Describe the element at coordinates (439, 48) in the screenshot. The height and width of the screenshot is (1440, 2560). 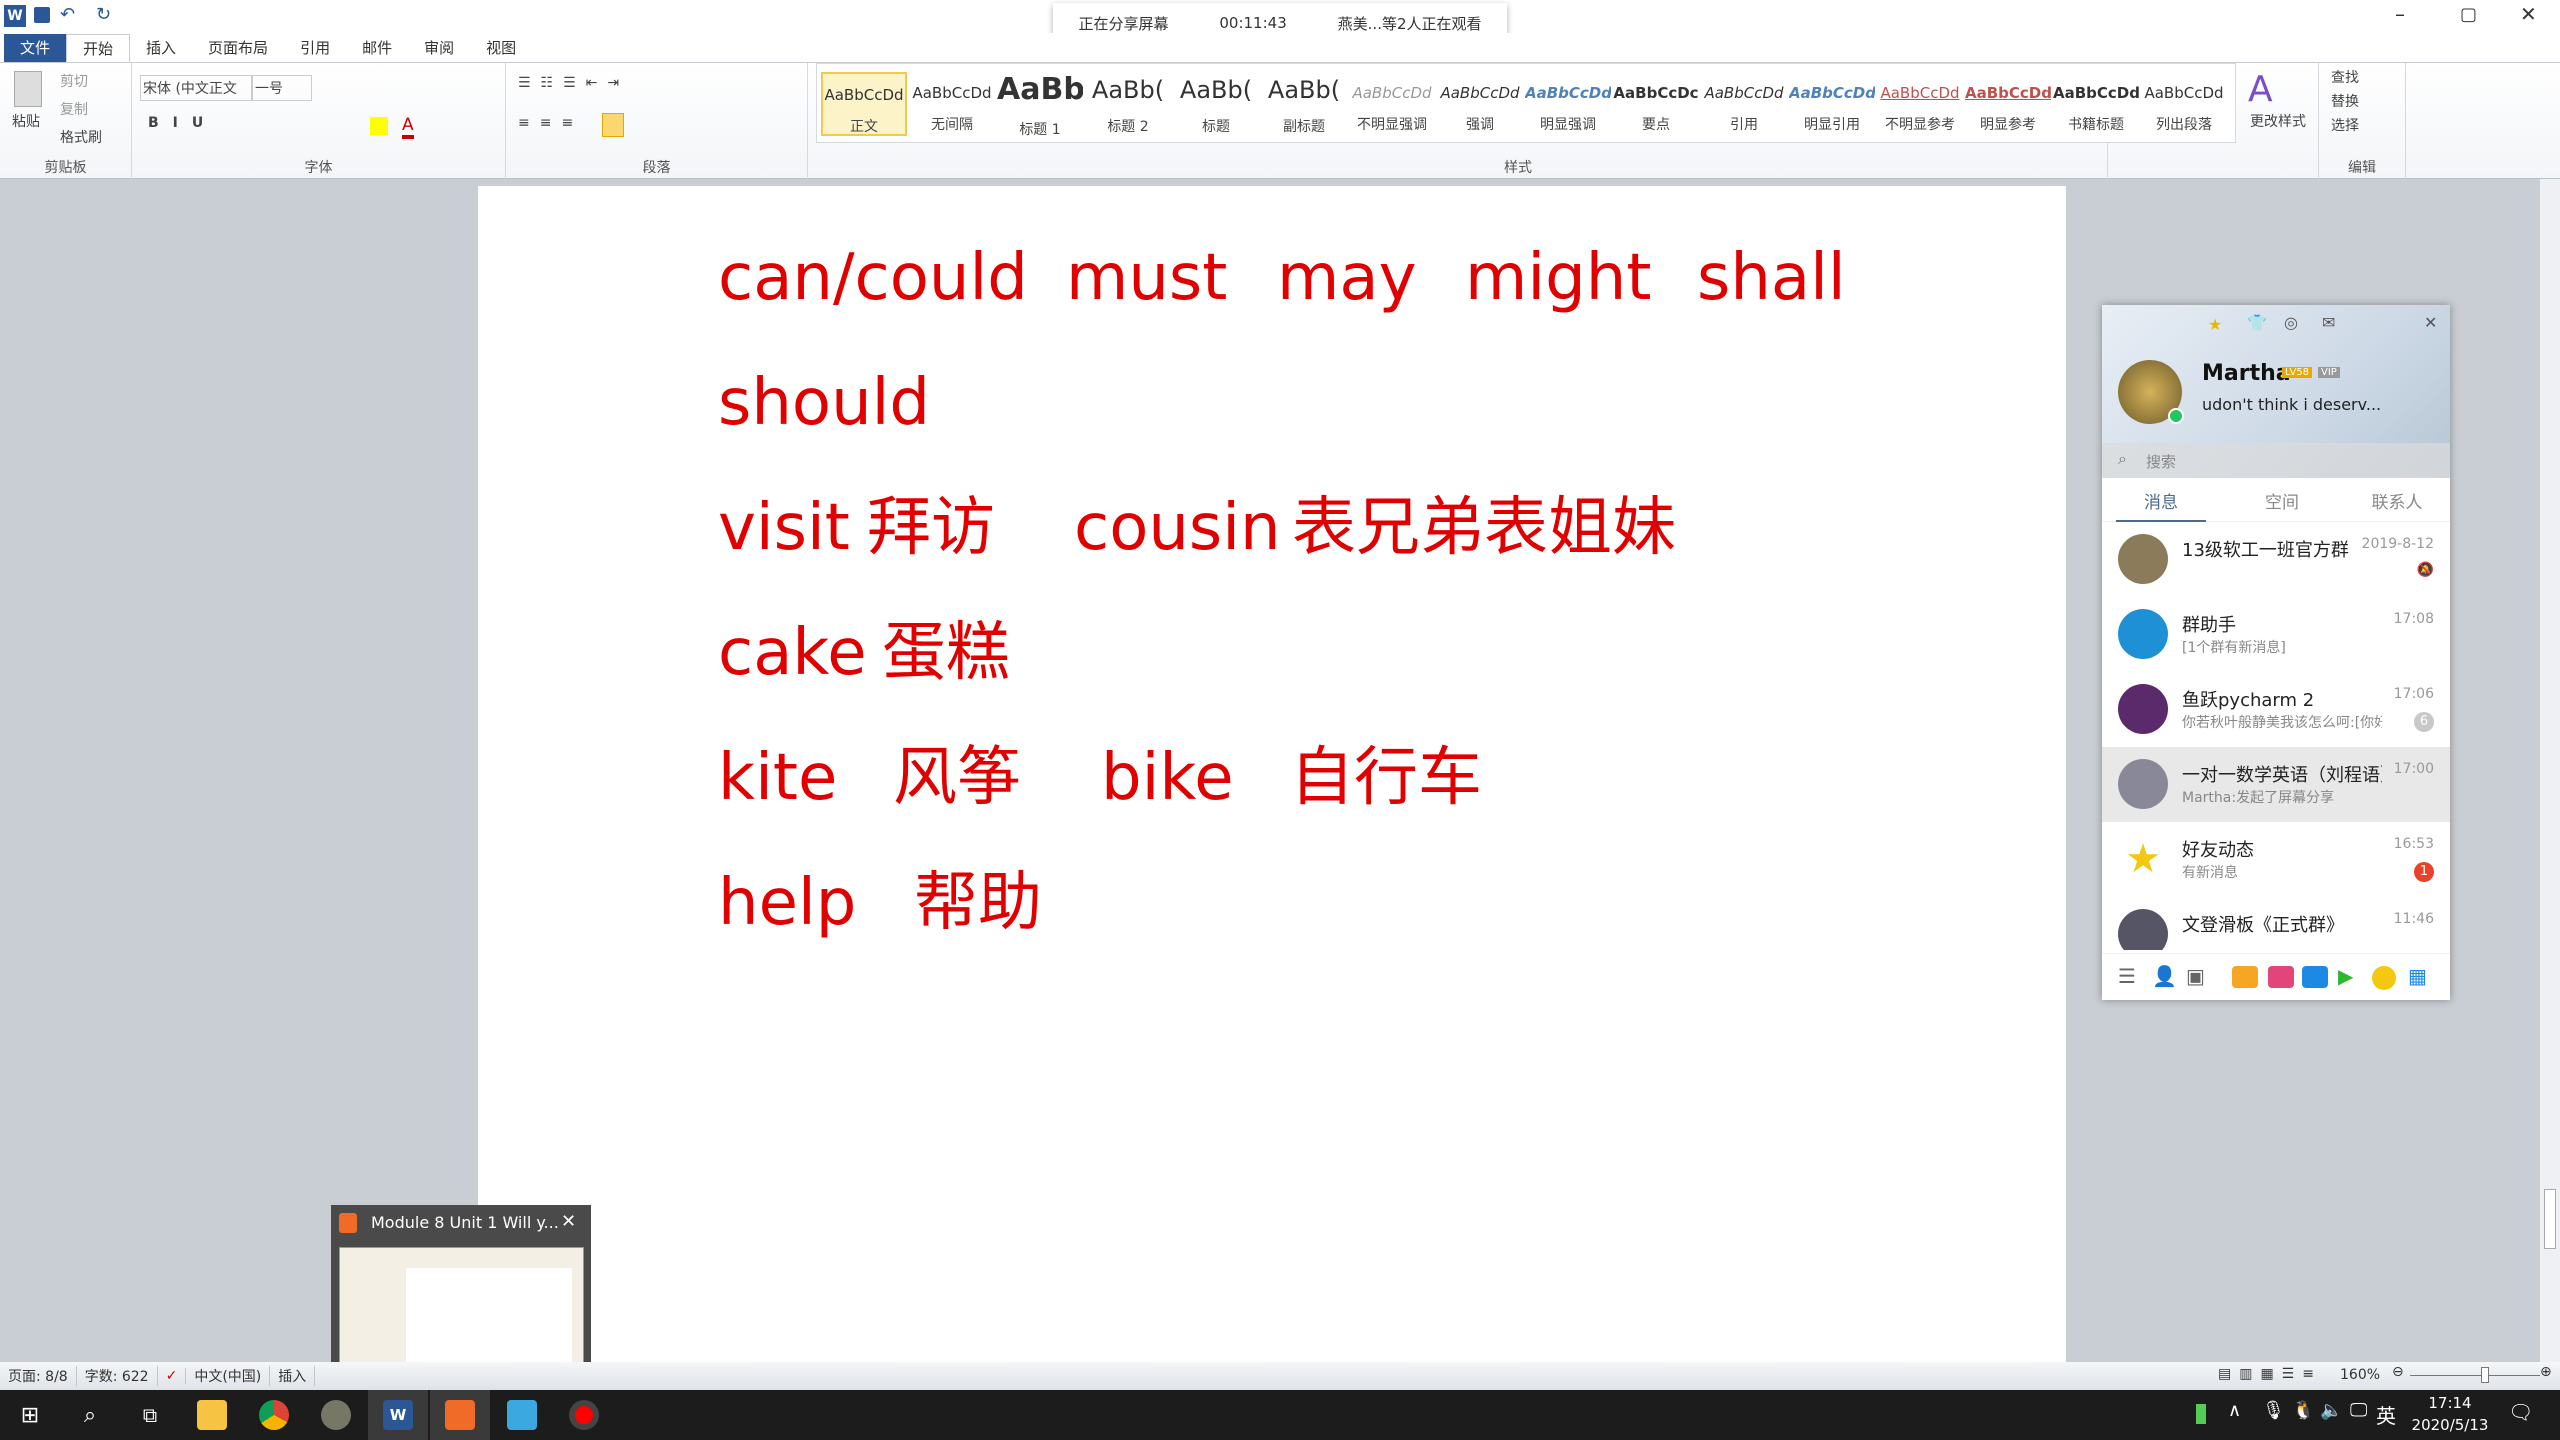
I see `tab-review: 审阅` at that location.